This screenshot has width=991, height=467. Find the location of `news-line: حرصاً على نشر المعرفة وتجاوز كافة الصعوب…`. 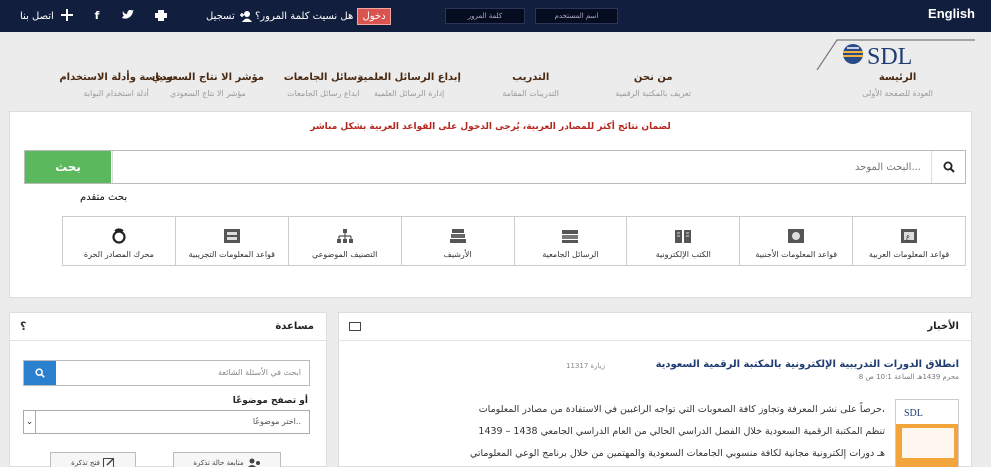

news-line: حرصاً على نشر المعرفة وتجاوز كافة الصعوب… is located at coordinates (681, 409).